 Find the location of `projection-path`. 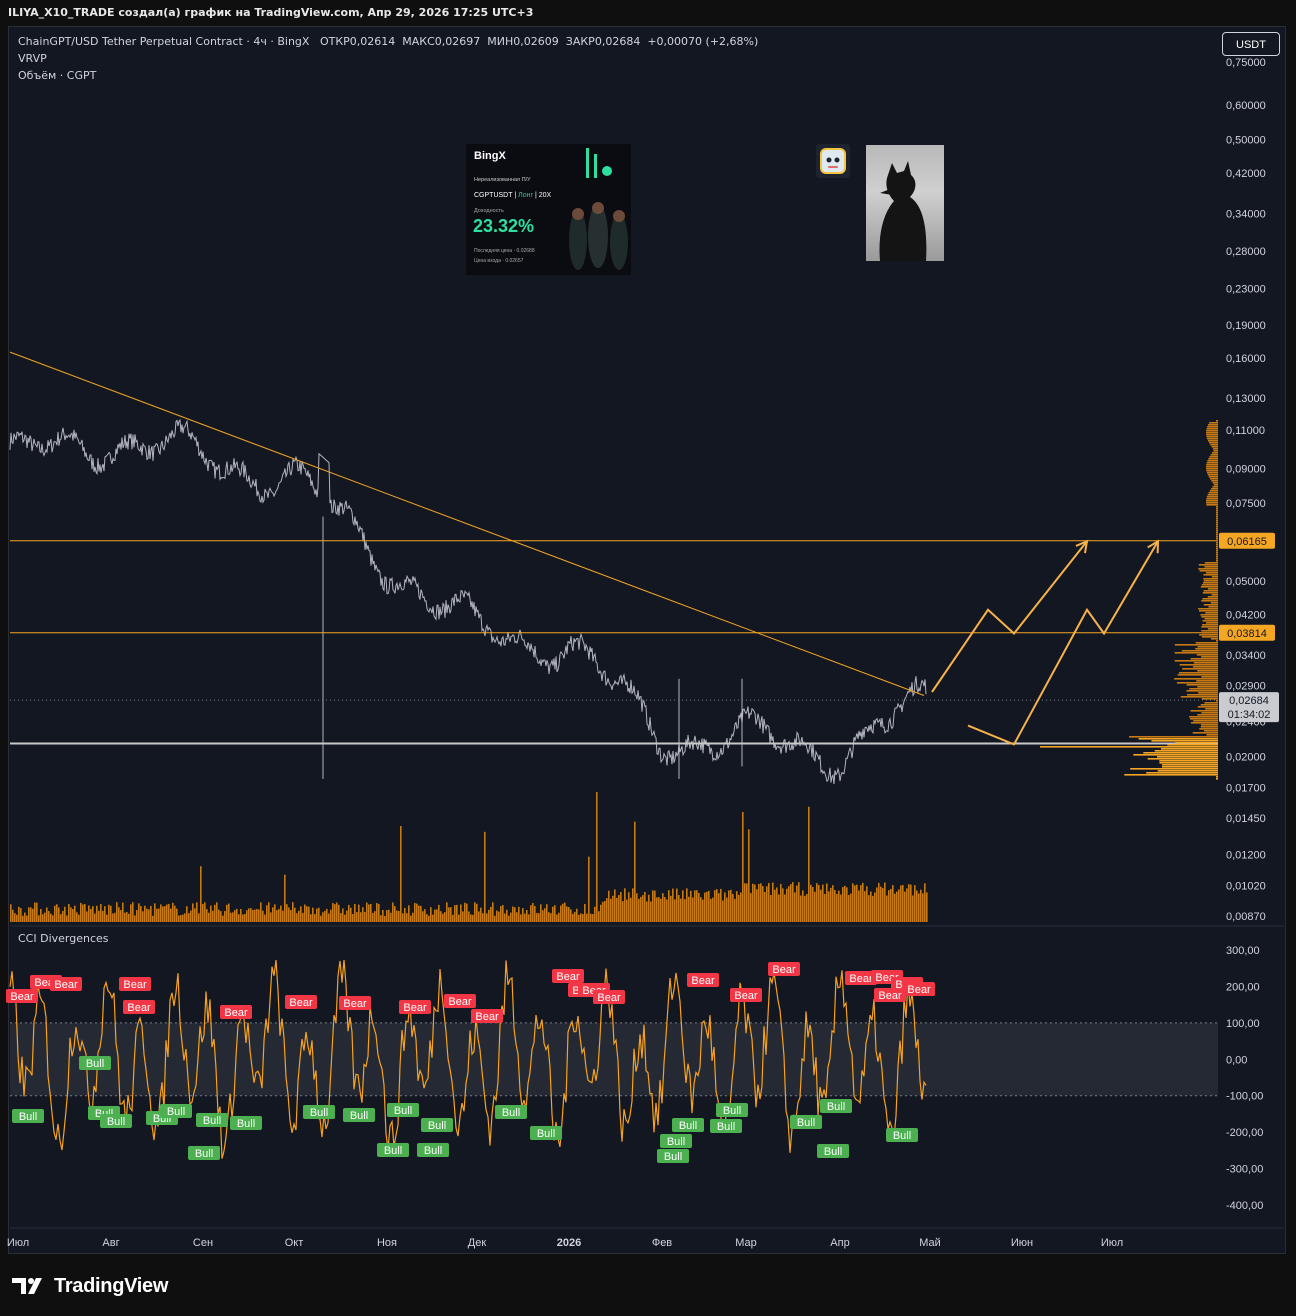

projection-path is located at coordinates (1009, 616).